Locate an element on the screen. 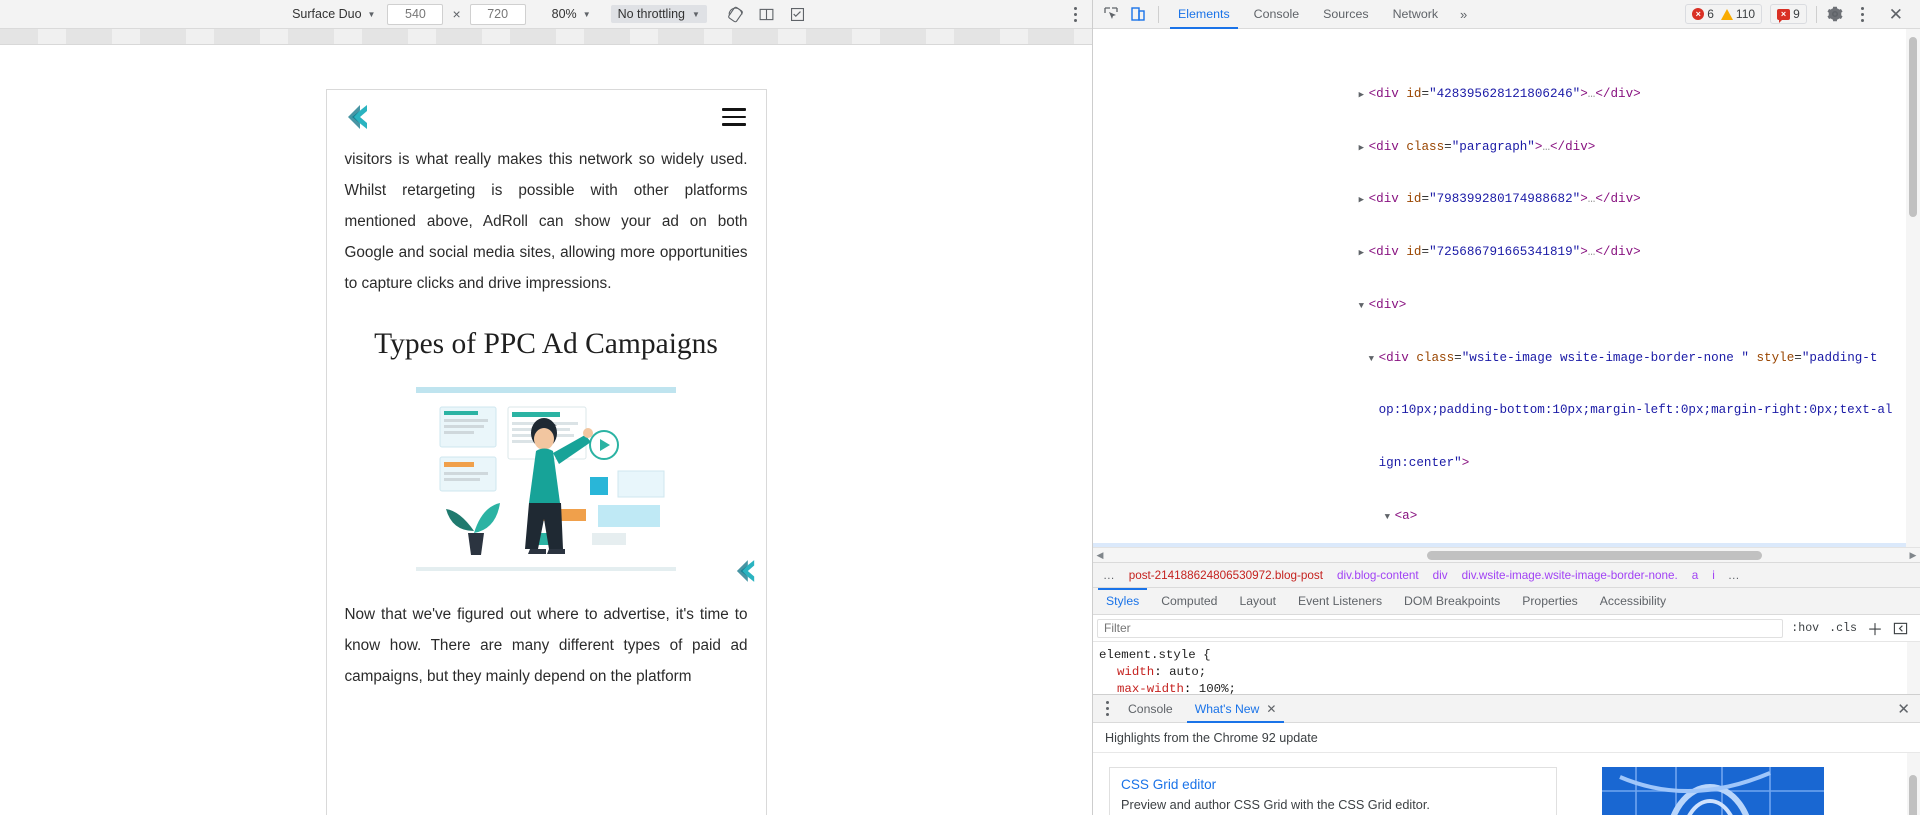  dom-node: ▶ <div class="paragraph">…</div> is located at coordinates (1506, 137).